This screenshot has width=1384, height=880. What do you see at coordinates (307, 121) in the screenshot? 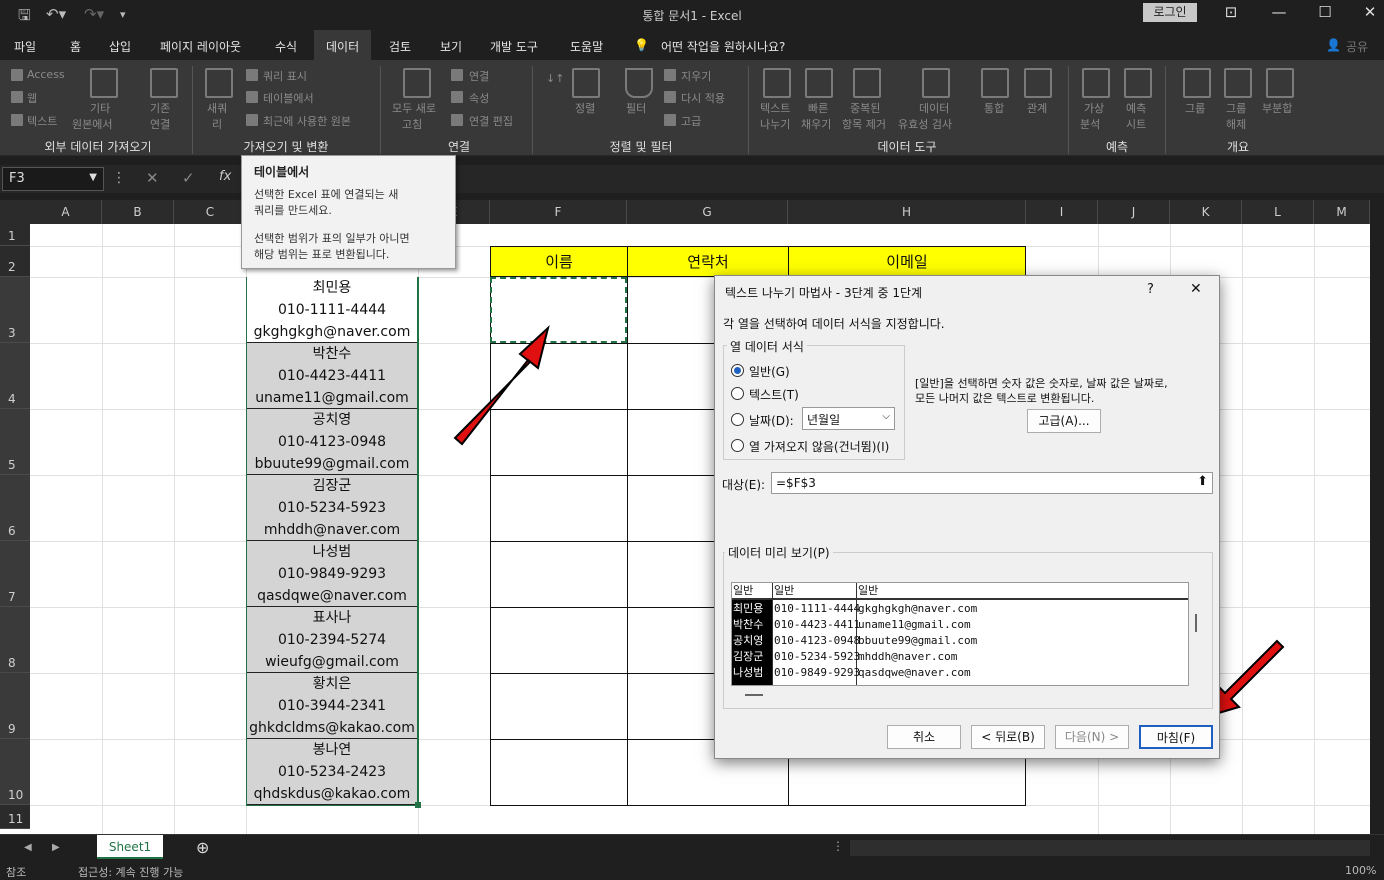
I see `recent-sources-button: 최근에 사용한 원본` at bounding box center [307, 121].